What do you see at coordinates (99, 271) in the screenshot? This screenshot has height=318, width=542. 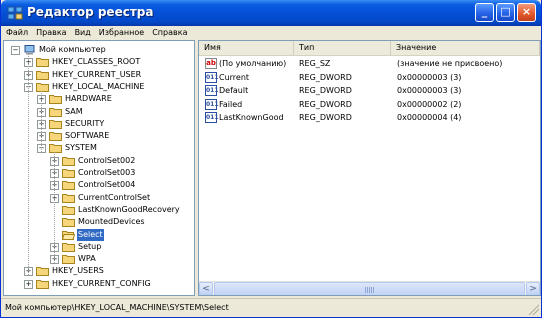 I see `tree-item: + HKEY_USERS` at bounding box center [99, 271].